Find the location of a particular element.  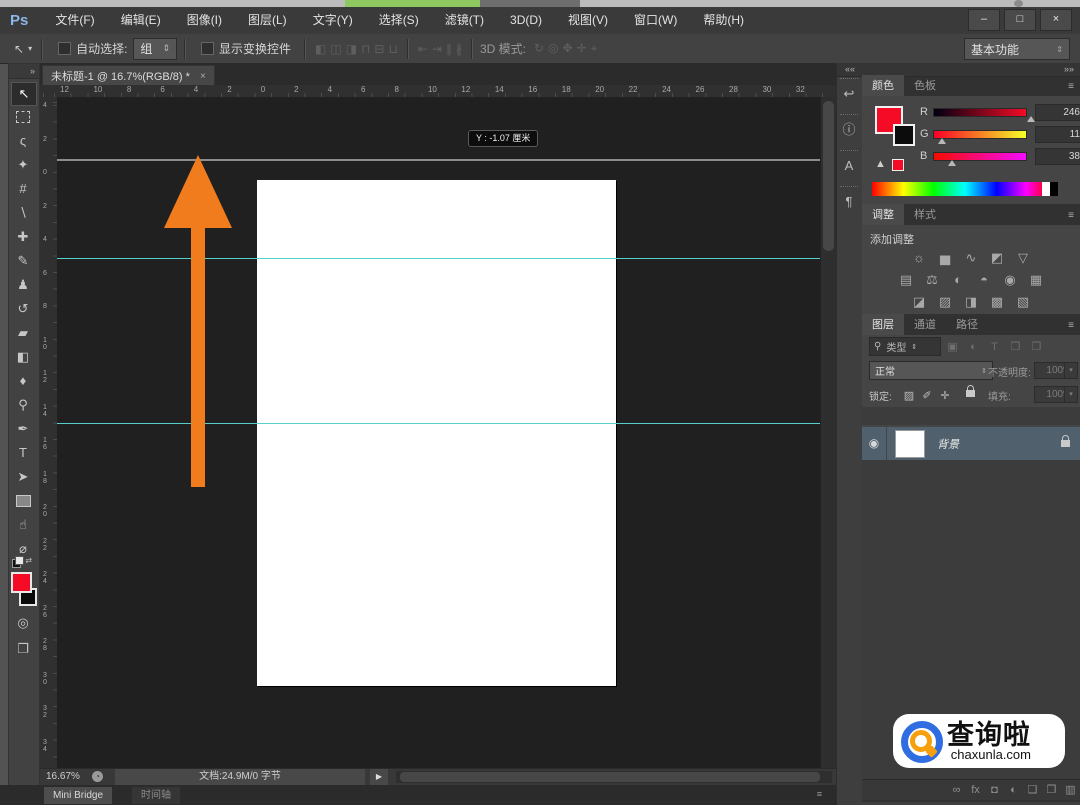

spectrum-black-chip is located at coordinates (1054, 189).